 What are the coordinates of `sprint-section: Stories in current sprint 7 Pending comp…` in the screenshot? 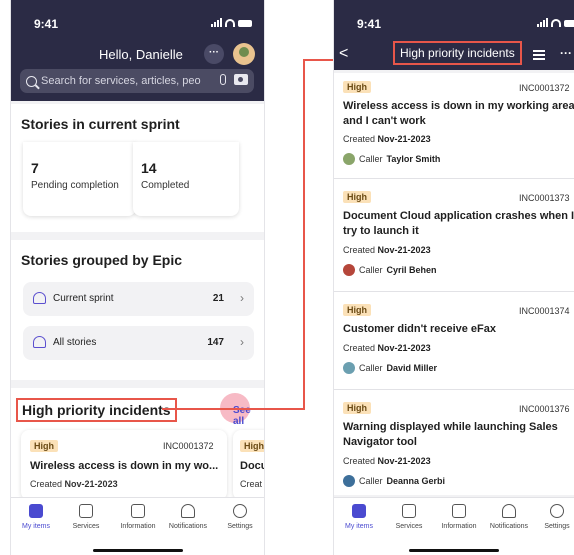 It's located at (137, 168).